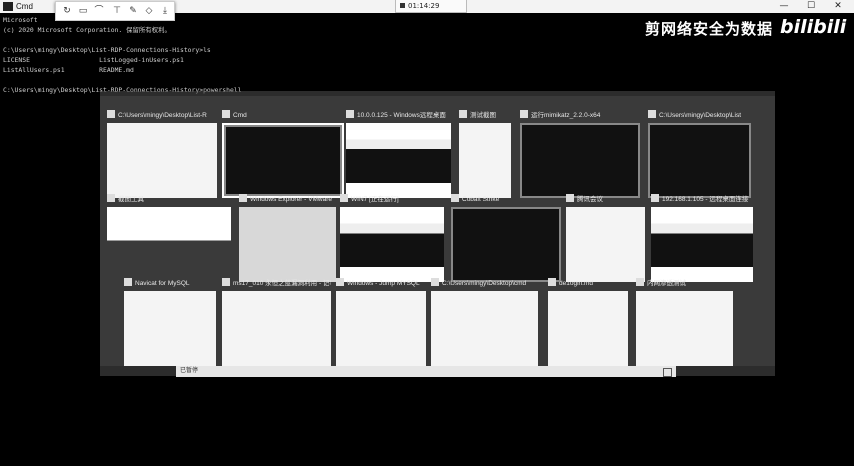 This screenshot has height=466, width=854. What do you see at coordinates (291, 199) in the screenshot?
I see `tile-label: Windows Explorer - VMware` at bounding box center [291, 199].